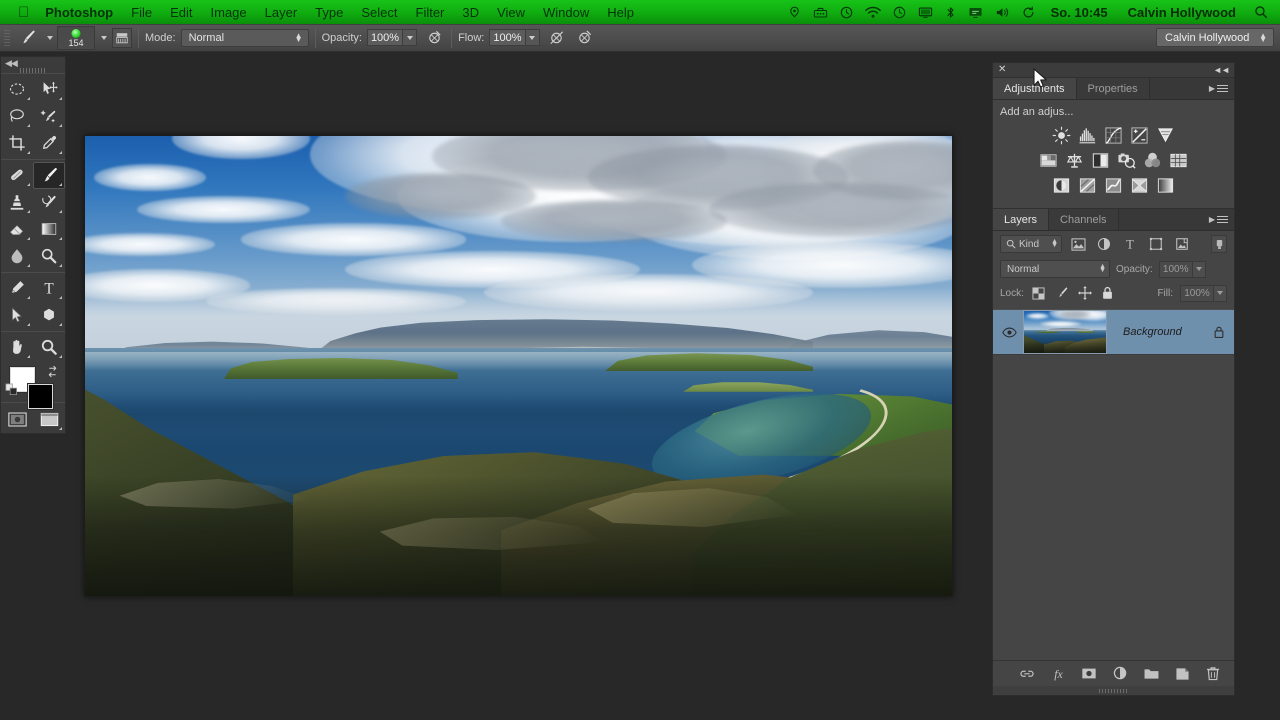 This screenshot has height=720, width=1280. I want to click on clock-icon, so click(846, 12).